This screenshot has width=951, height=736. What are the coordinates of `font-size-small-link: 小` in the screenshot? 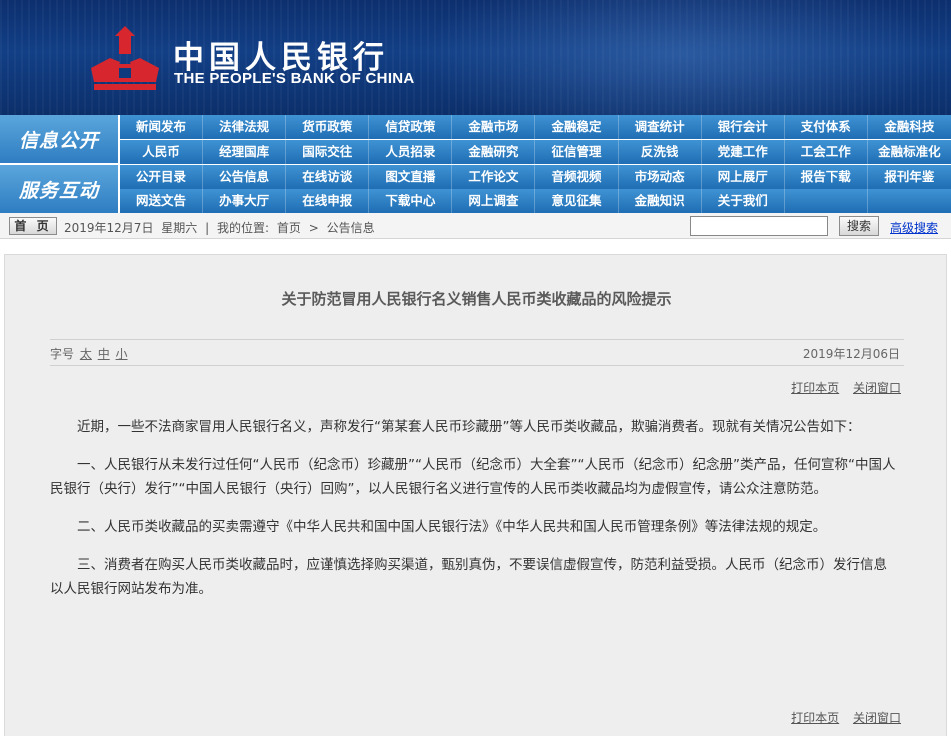 It's located at (122, 354).